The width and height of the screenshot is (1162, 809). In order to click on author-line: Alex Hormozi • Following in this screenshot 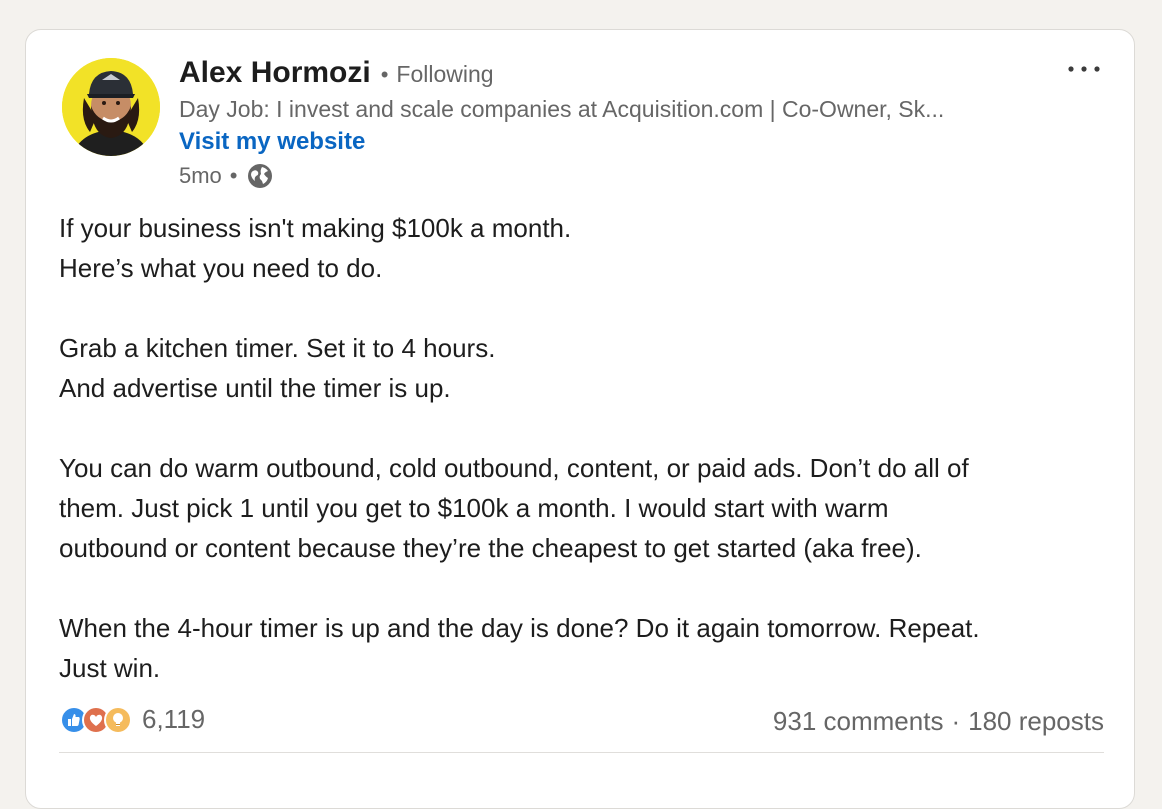, I will do `click(336, 76)`.